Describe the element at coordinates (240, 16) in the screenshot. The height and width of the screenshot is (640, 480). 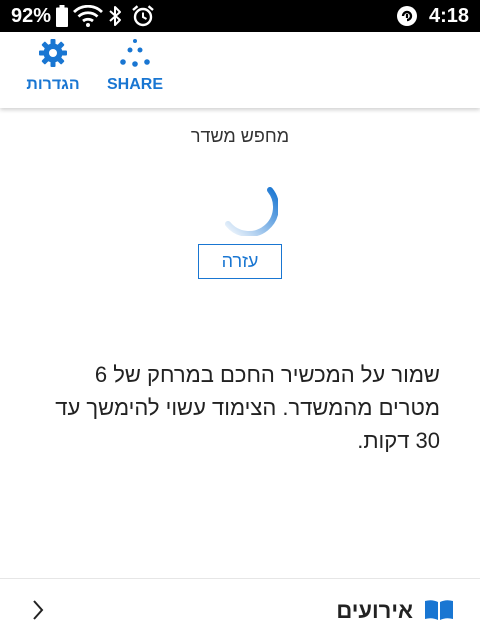
I see `status-bar: 92% 4:18` at that location.